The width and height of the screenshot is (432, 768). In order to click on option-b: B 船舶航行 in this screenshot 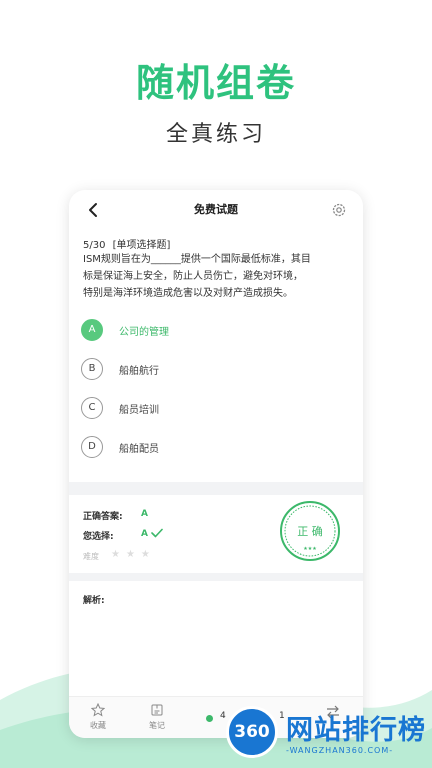, I will do `click(216, 370)`.